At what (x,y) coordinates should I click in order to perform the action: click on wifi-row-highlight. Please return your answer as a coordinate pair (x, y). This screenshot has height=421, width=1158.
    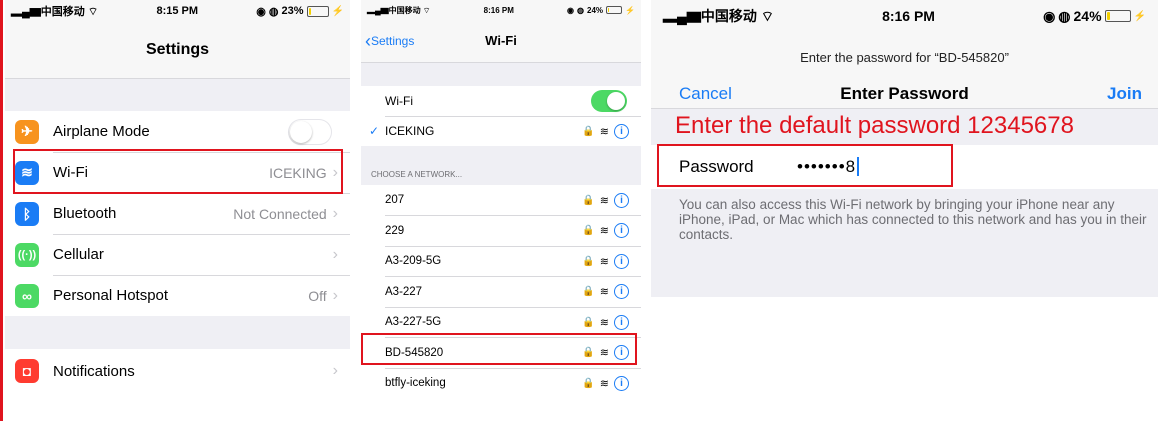
    Looking at the image, I should click on (178, 171).